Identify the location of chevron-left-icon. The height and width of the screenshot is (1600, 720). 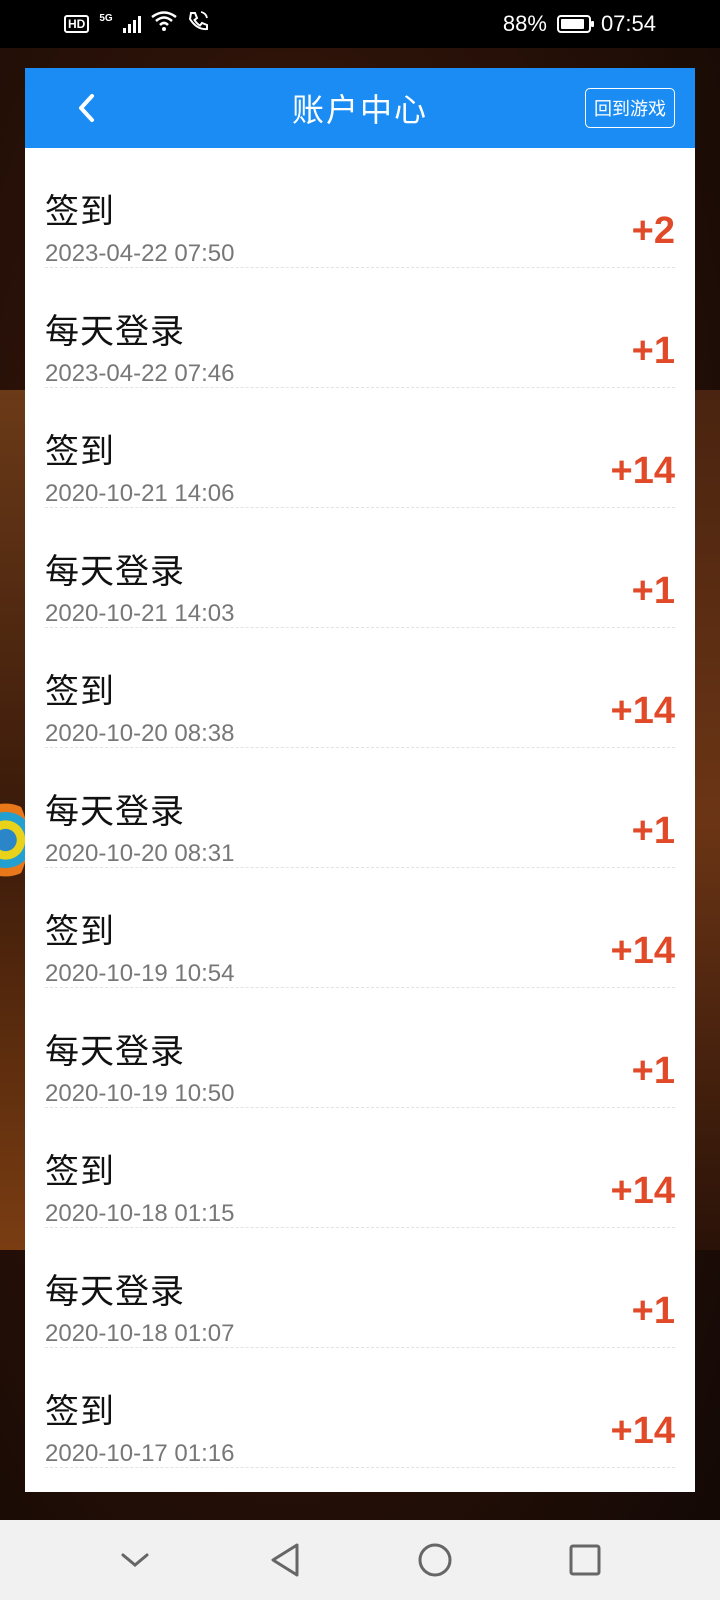
(86, 108).